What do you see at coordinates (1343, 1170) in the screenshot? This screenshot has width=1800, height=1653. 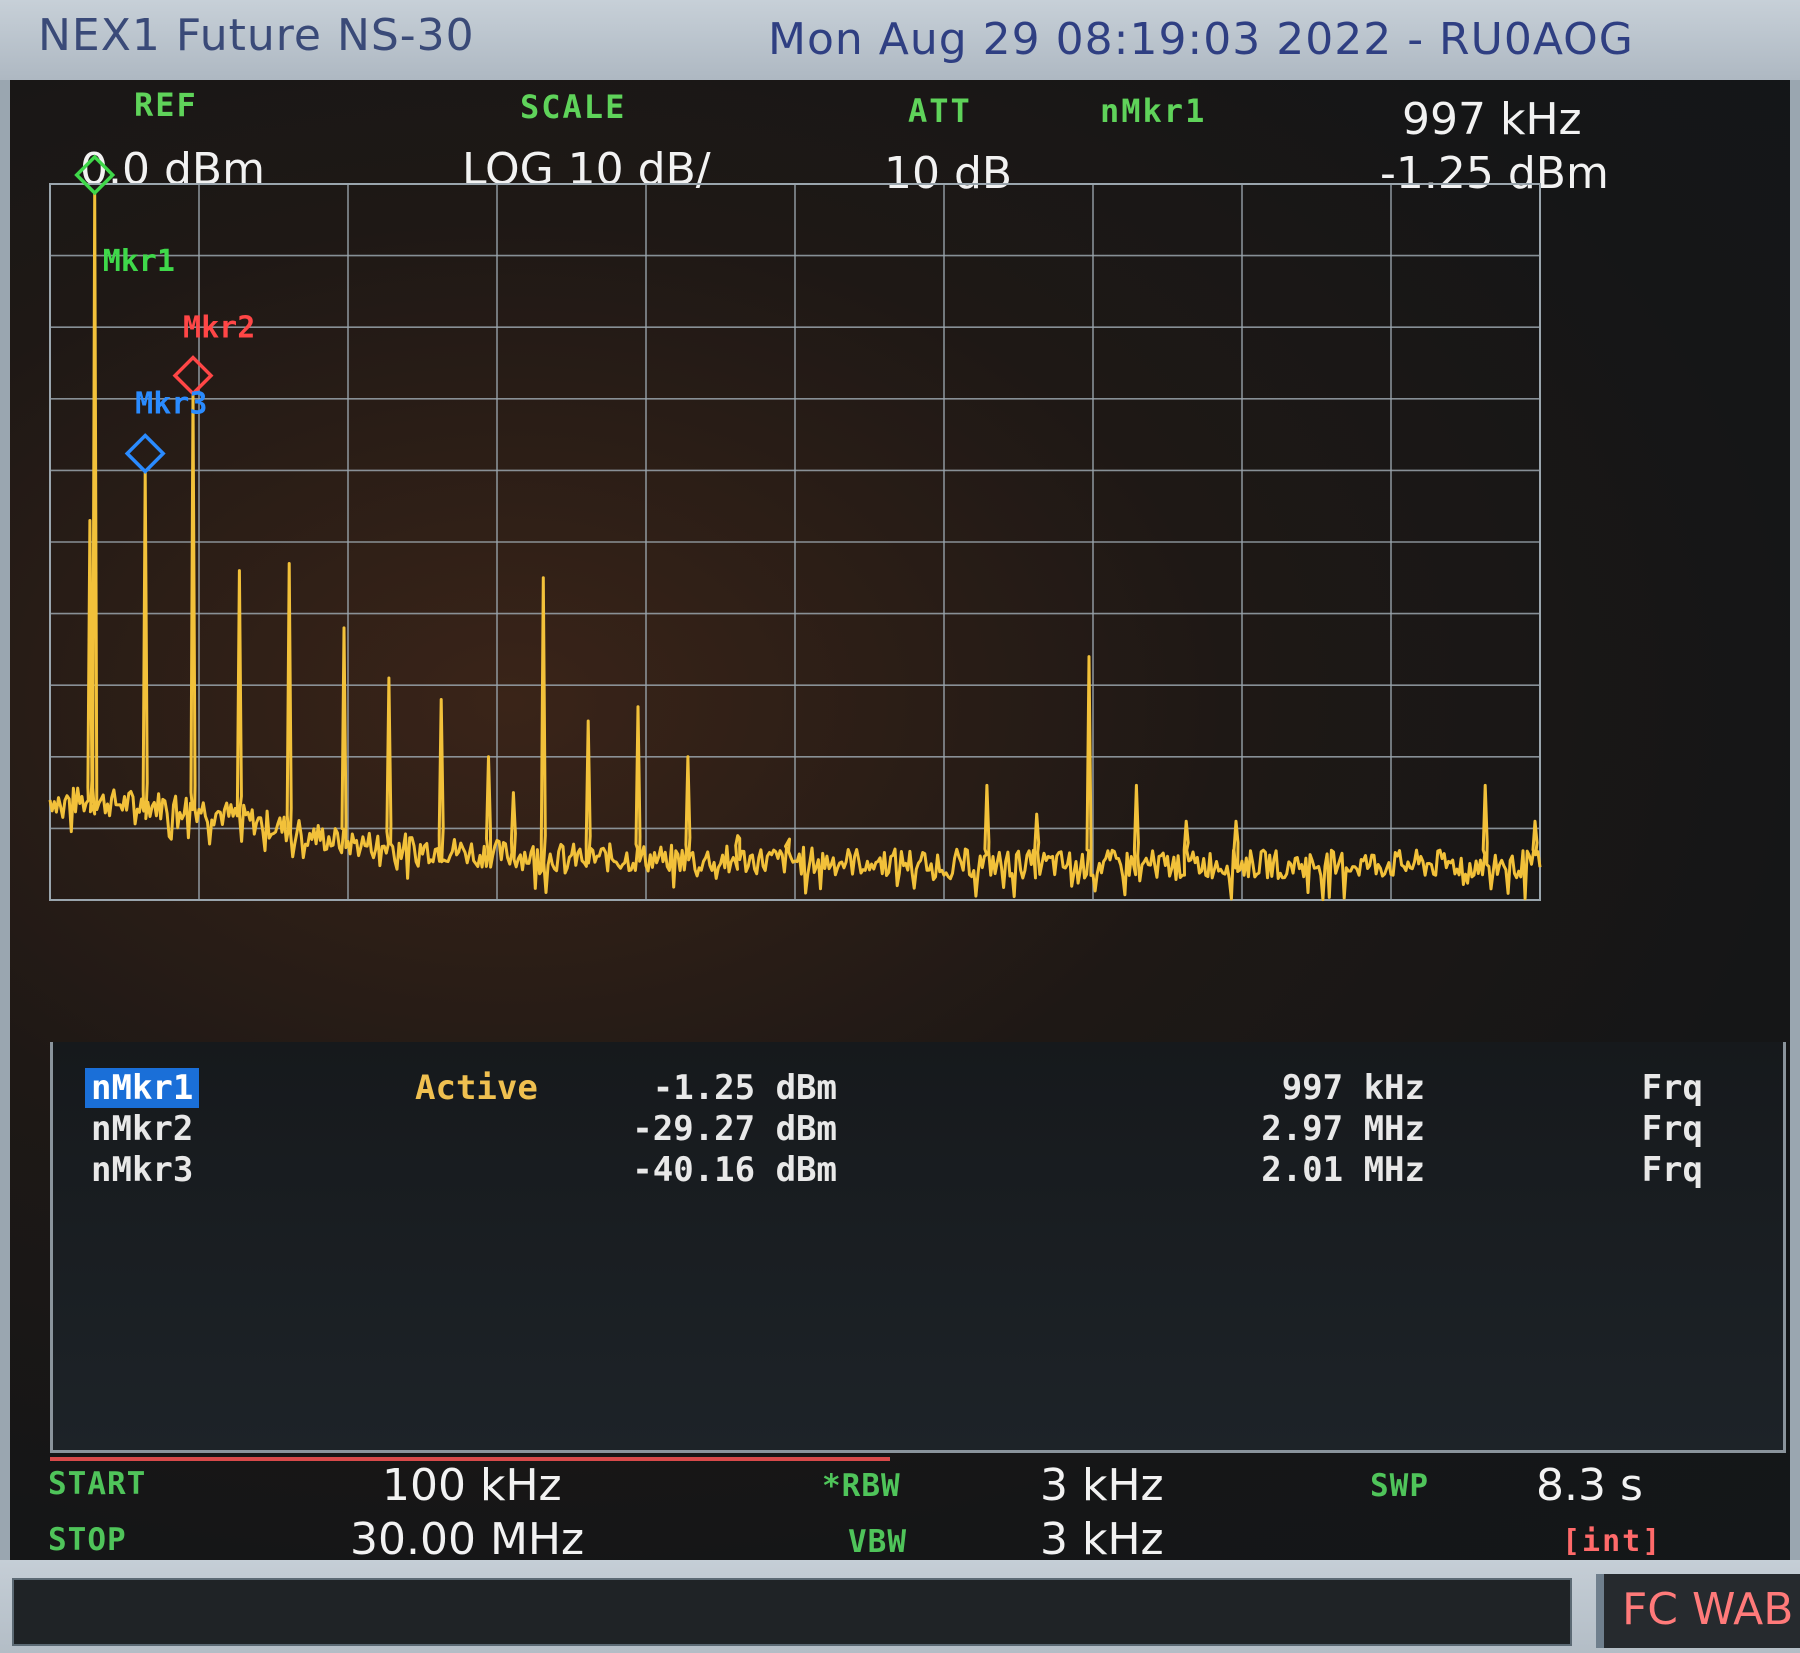 I see `marker-frequency: 2.01 MHz` at bounding box center [1343, 1170].